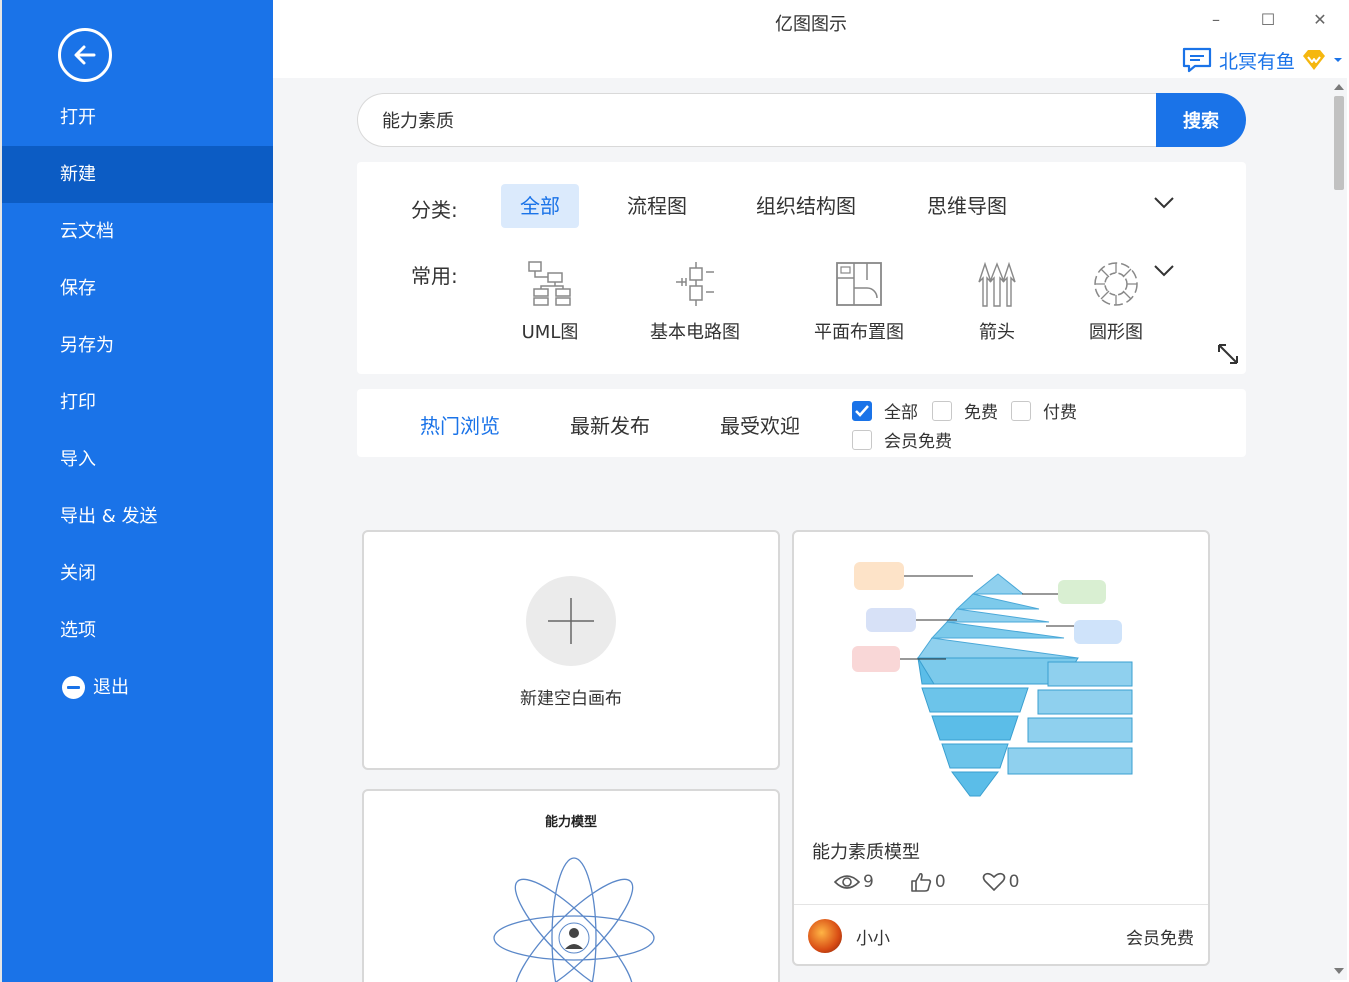 The width and height of the screenshot is (1349, 982). Describe the element at coordinates (610, 424) in the screenshot. I see `tab-latest: 最新发布` at that location.